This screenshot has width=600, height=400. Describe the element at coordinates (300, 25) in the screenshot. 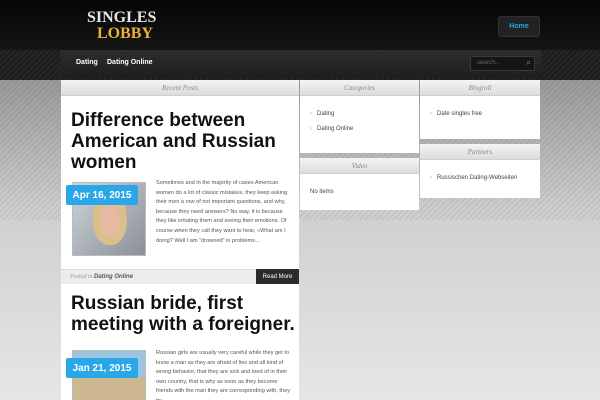

I see `site-header: SINGLES LOBBY Home` at that location.